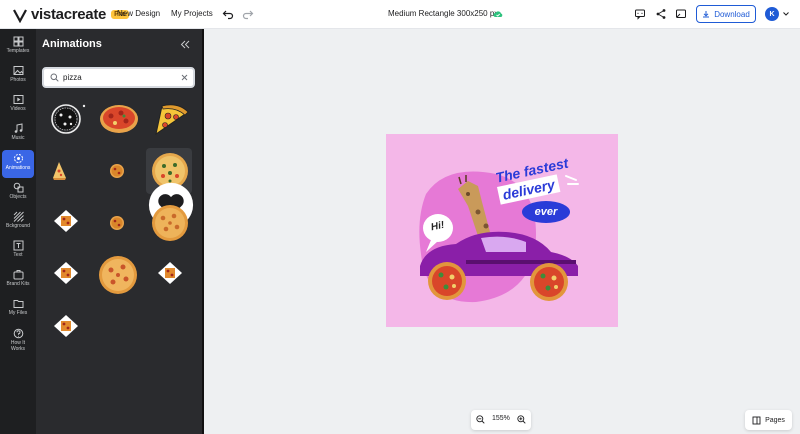  What do you see at coordinates (18, 51) in the screenshot?
I see `rail-label: Templates` at bounding box center [18, 51].